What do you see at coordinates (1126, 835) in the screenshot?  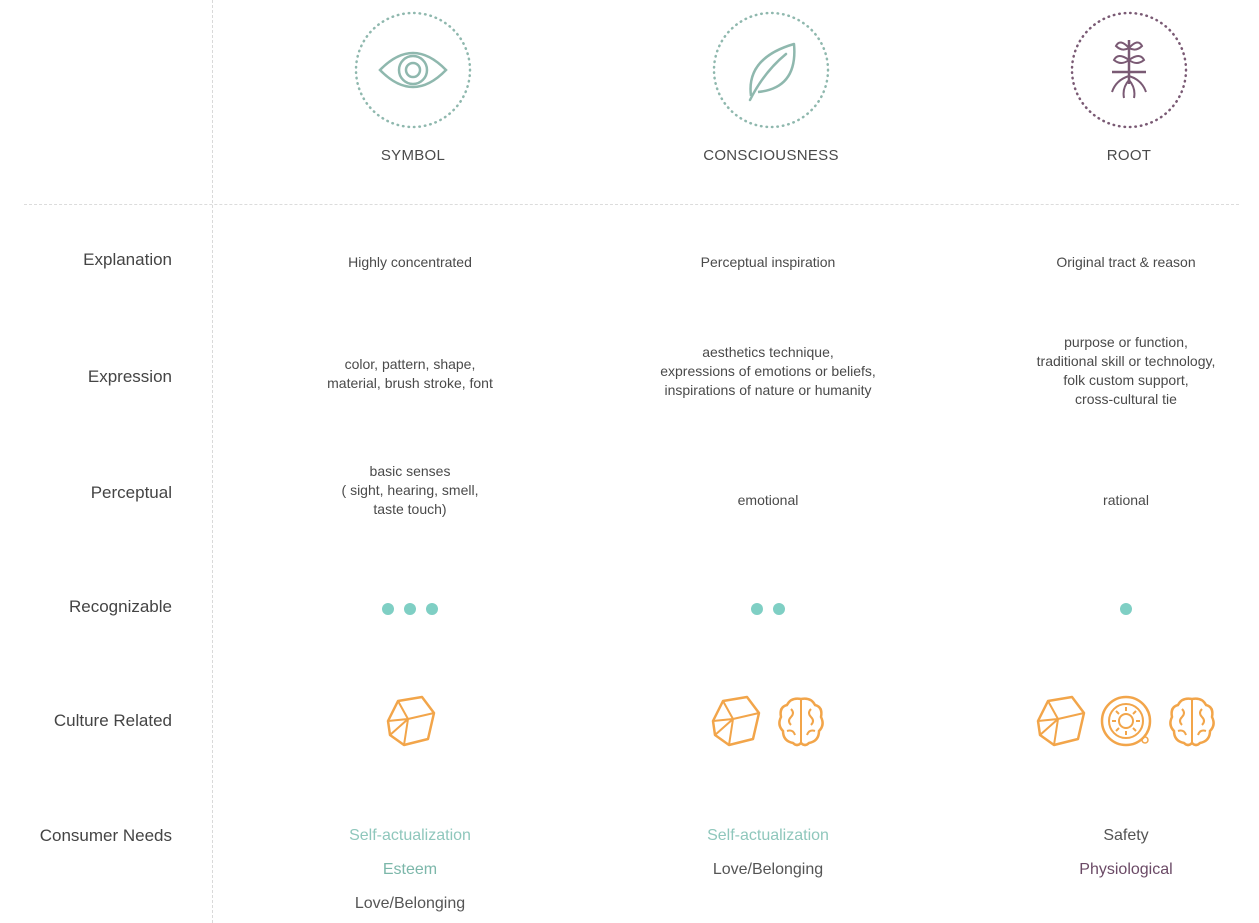 I see `need-item: Safety` at bounding box center [1126, 835].